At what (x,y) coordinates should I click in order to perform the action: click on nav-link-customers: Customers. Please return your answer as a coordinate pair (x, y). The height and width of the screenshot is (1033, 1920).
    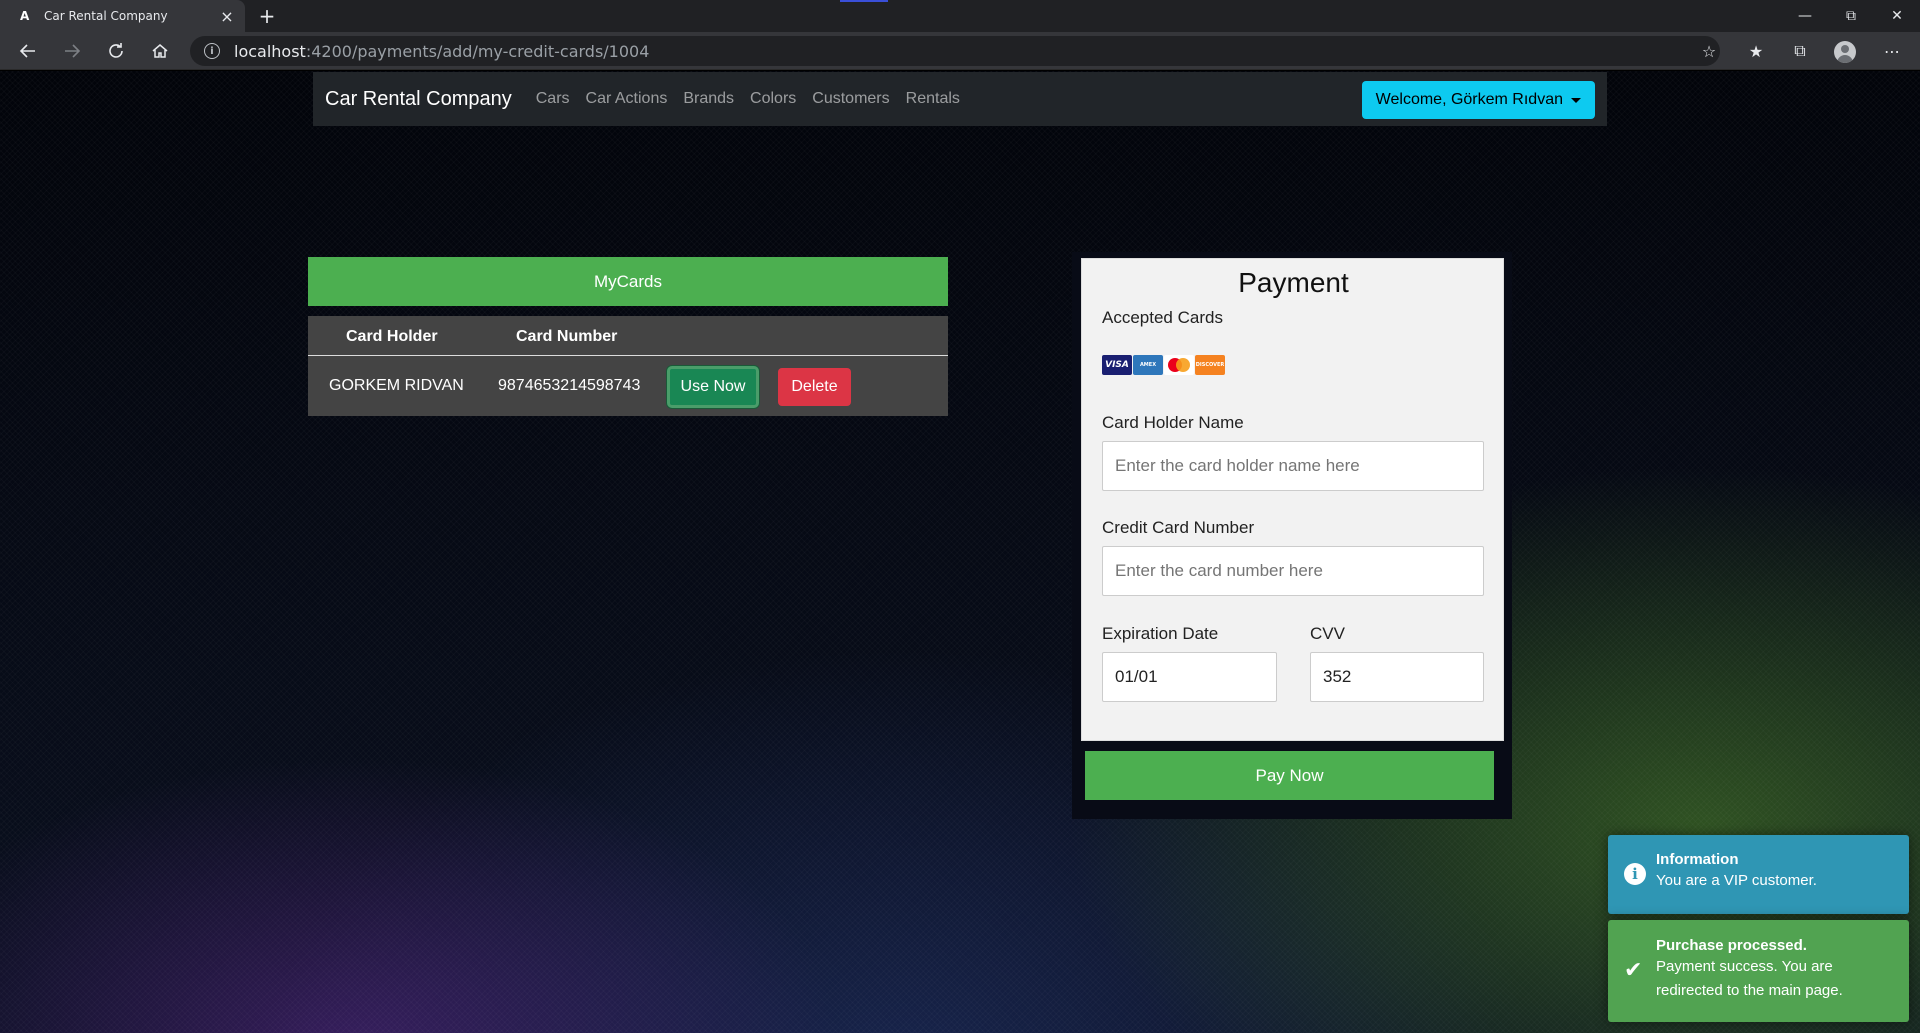
    Looking at the image, I should click on (850, 99).